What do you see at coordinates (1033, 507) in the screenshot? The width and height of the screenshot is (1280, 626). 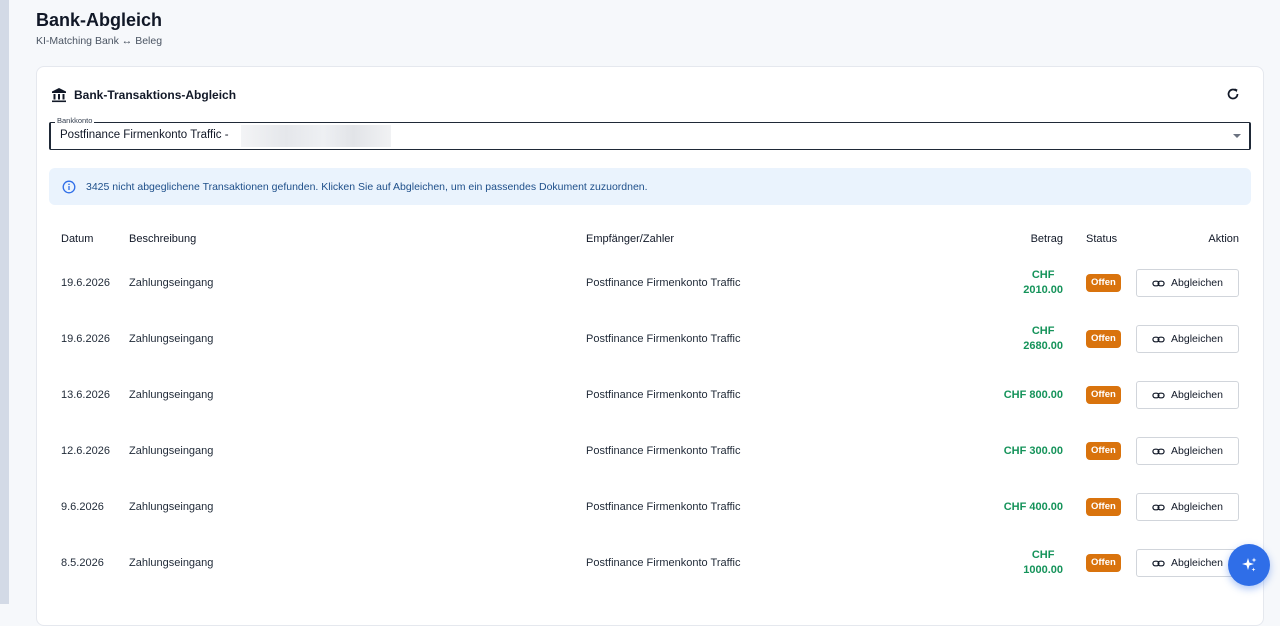 I see `amount-value: CHF 400.00` at bounding box center [1033, 507].